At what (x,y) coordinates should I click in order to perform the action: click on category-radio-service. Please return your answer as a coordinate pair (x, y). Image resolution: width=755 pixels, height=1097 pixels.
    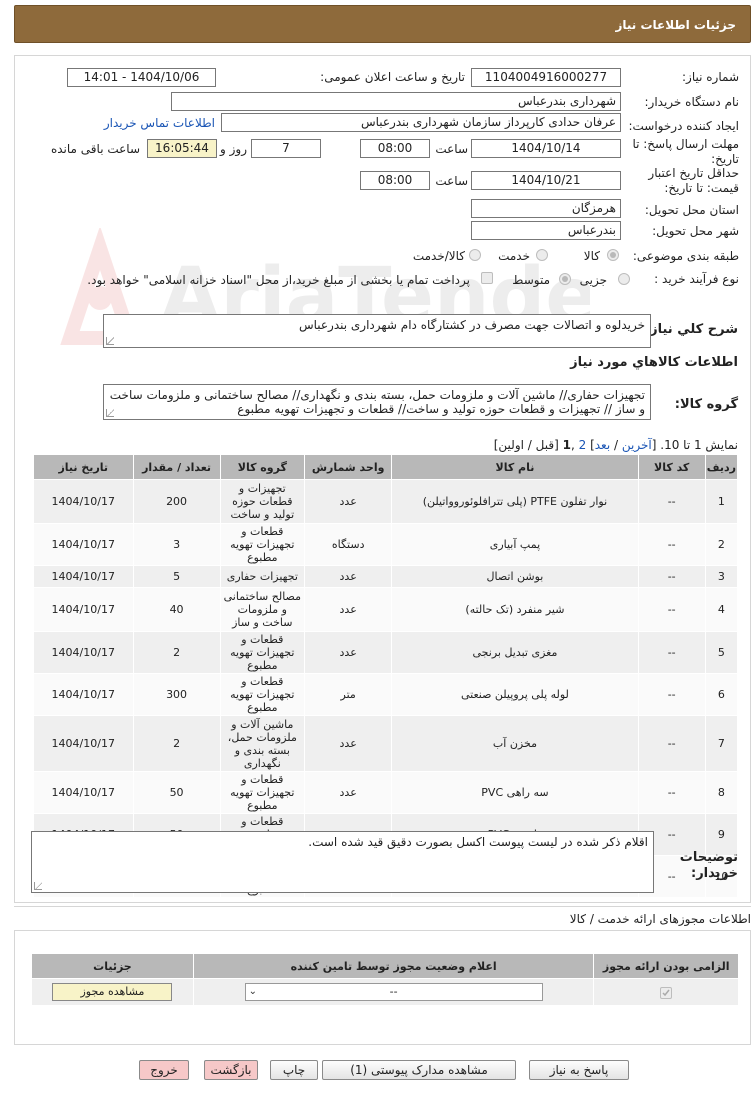
    Looking at the image, I should click on (542, 255).